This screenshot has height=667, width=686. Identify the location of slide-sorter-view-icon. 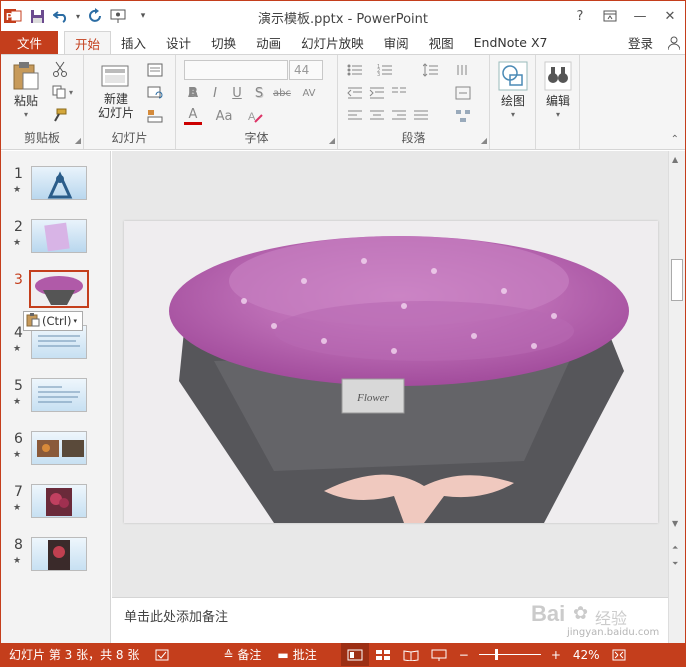
(383, 654).